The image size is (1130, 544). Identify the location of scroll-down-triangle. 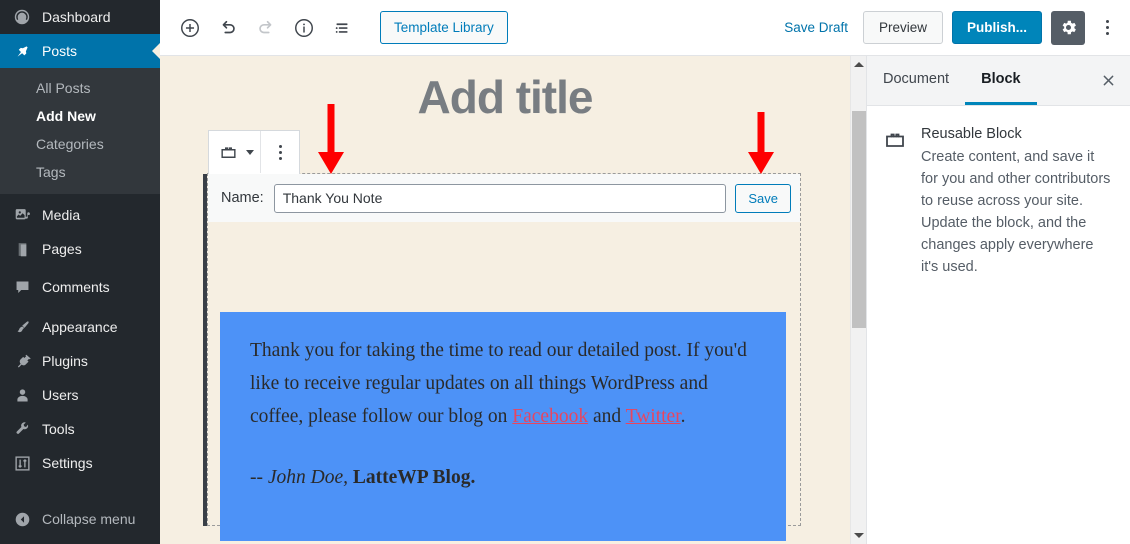
(859, 535).